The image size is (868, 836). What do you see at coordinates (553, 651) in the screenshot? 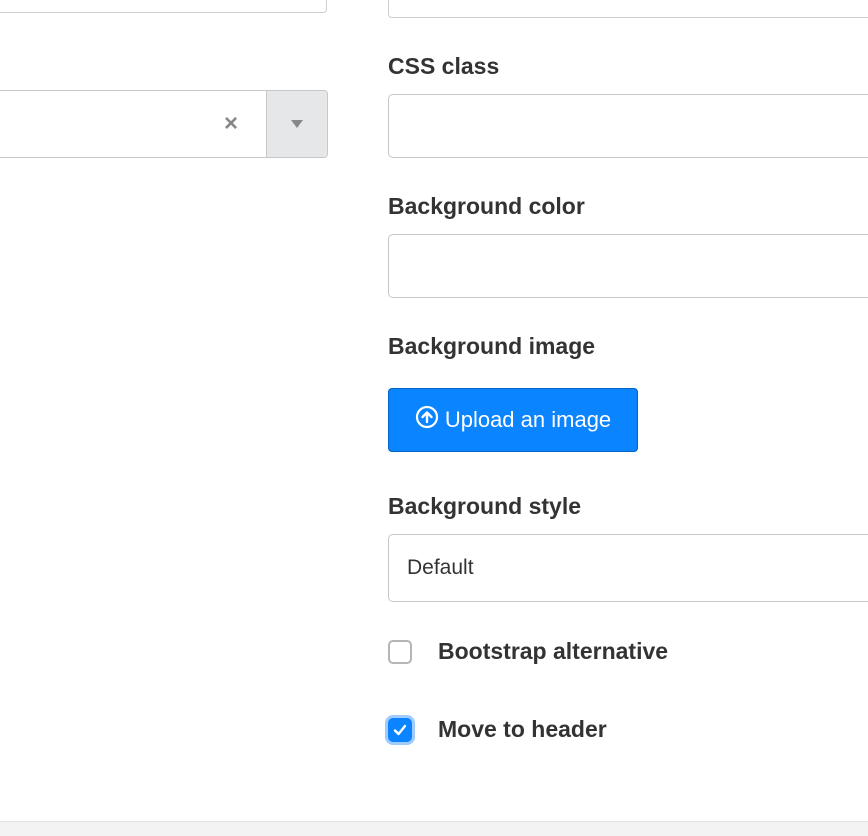
I see `bootstrap-alternative-label: Bootstrap alternative` at bounding box center [553, 651].